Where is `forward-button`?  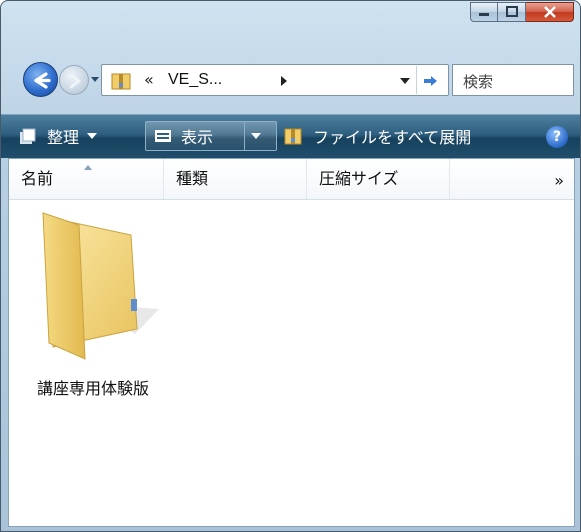
forward-button is located at coordinates (74, 80).